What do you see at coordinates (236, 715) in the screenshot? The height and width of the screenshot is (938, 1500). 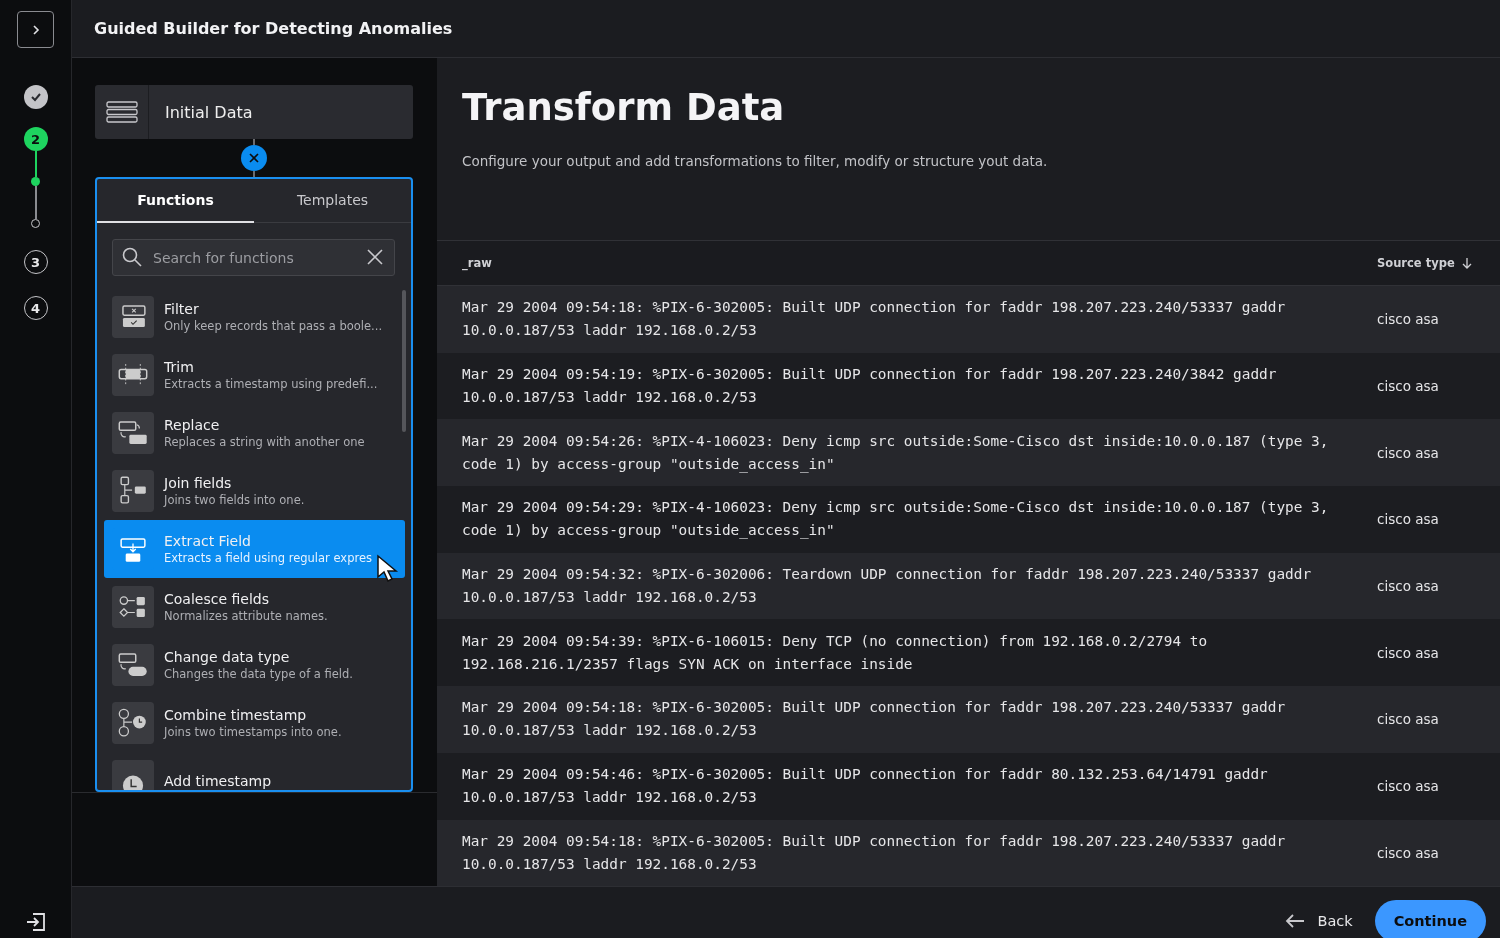 I see `function-name: Combine timestamp` at bounding box center [236, 715].